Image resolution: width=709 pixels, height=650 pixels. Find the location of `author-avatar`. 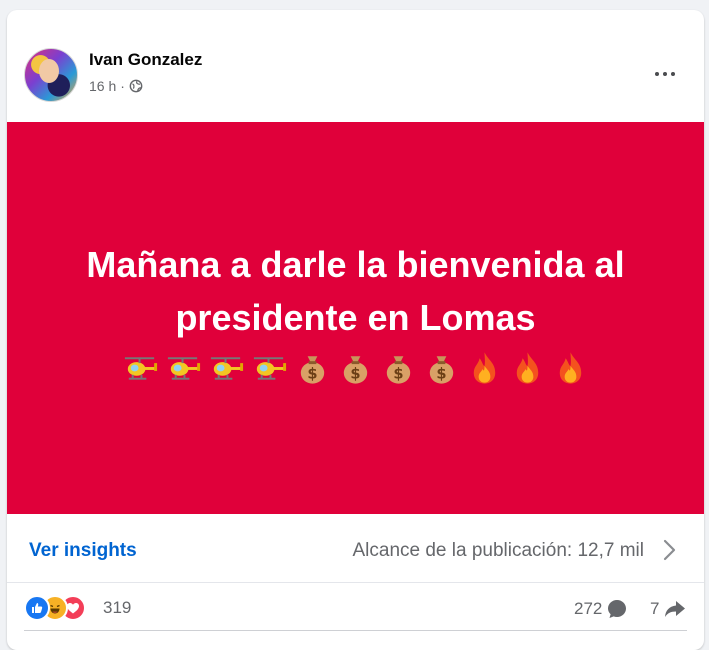

author-avatar is located at coordinates (51, 75).